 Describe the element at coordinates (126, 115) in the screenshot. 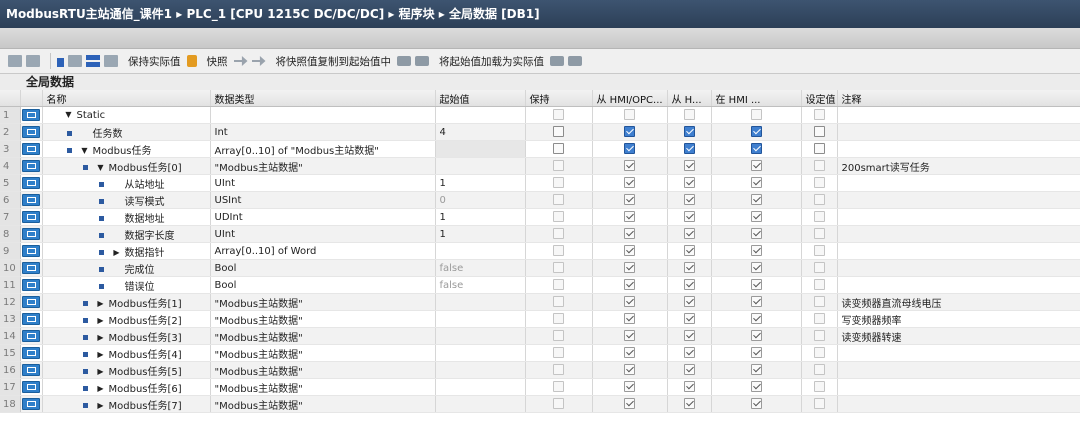

I see `name-cell: ▼ Static` at that location.